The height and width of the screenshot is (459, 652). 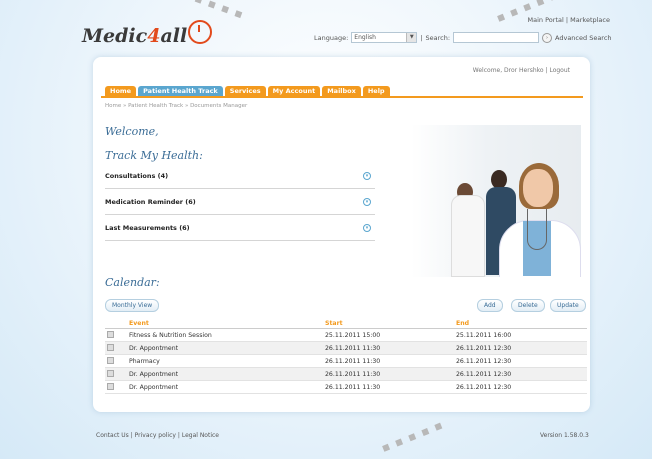 I want to click on tab-help: Help, so click(x=376, y=91).